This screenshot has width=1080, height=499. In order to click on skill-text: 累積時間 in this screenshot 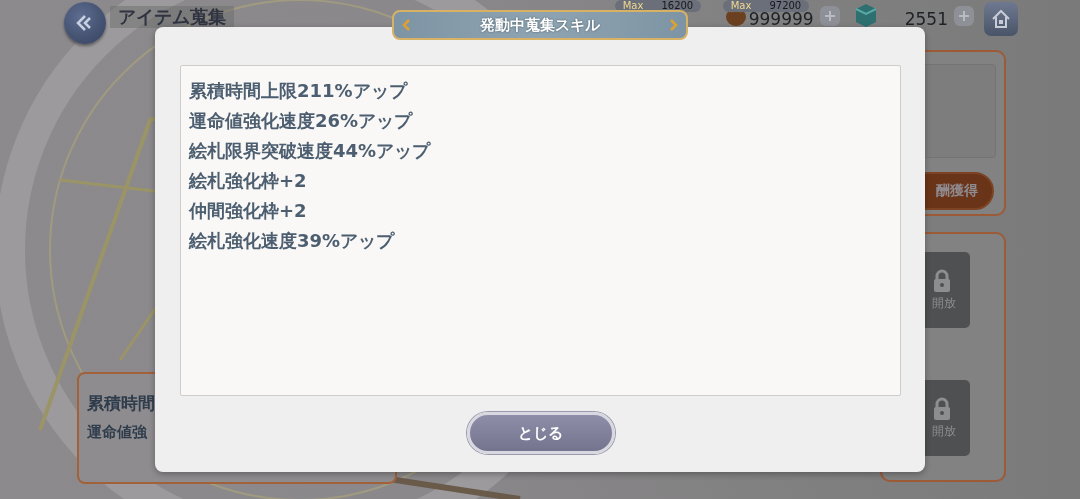, I will do `click(121, 403)`.